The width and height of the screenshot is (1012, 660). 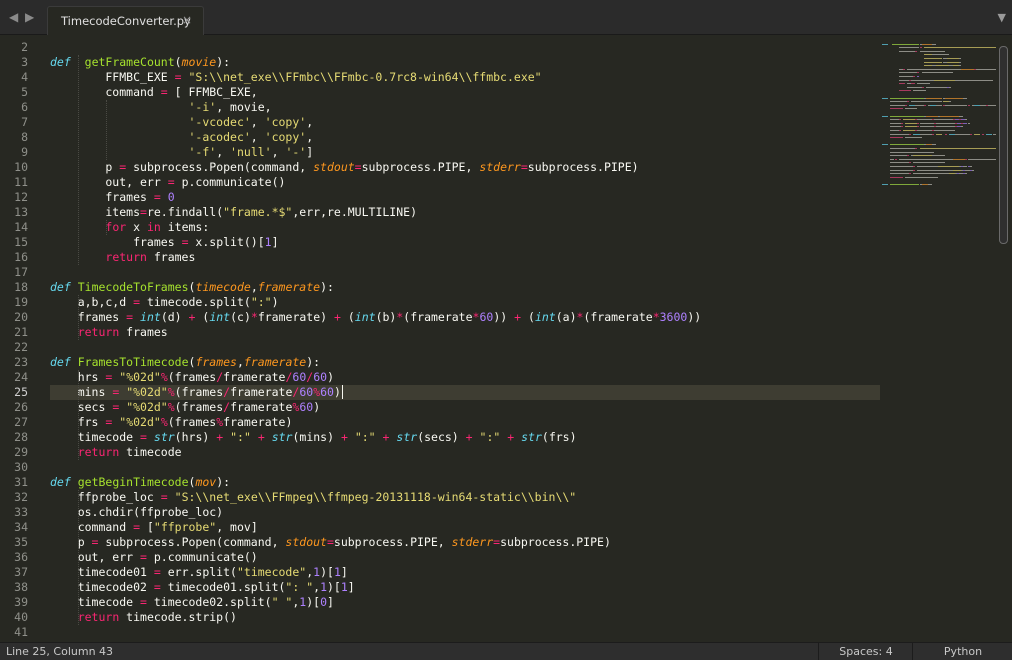 I want to click on code-token: int, so click(x=150, y=317).